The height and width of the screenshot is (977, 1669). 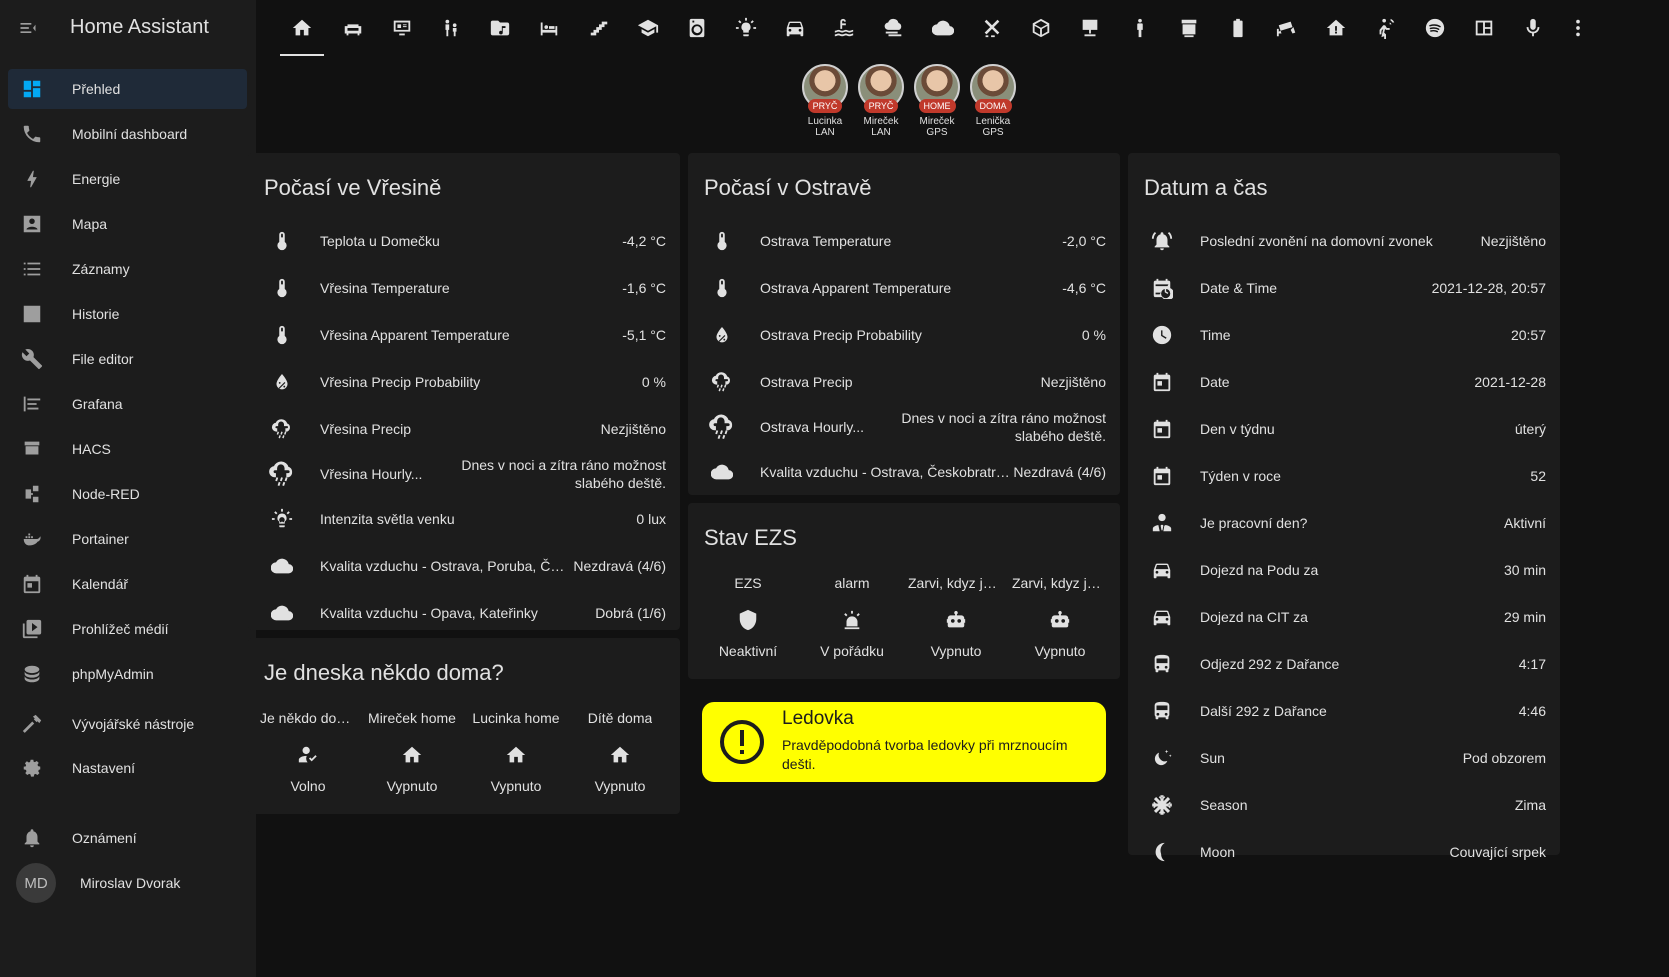 I want to click on school-icon, so click(x=647, y=28).